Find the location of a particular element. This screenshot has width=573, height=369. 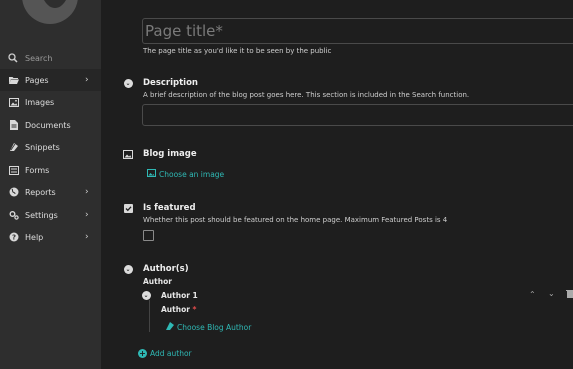

description-collapse-toggle: ⌄ is located at coordinates (128, 83).